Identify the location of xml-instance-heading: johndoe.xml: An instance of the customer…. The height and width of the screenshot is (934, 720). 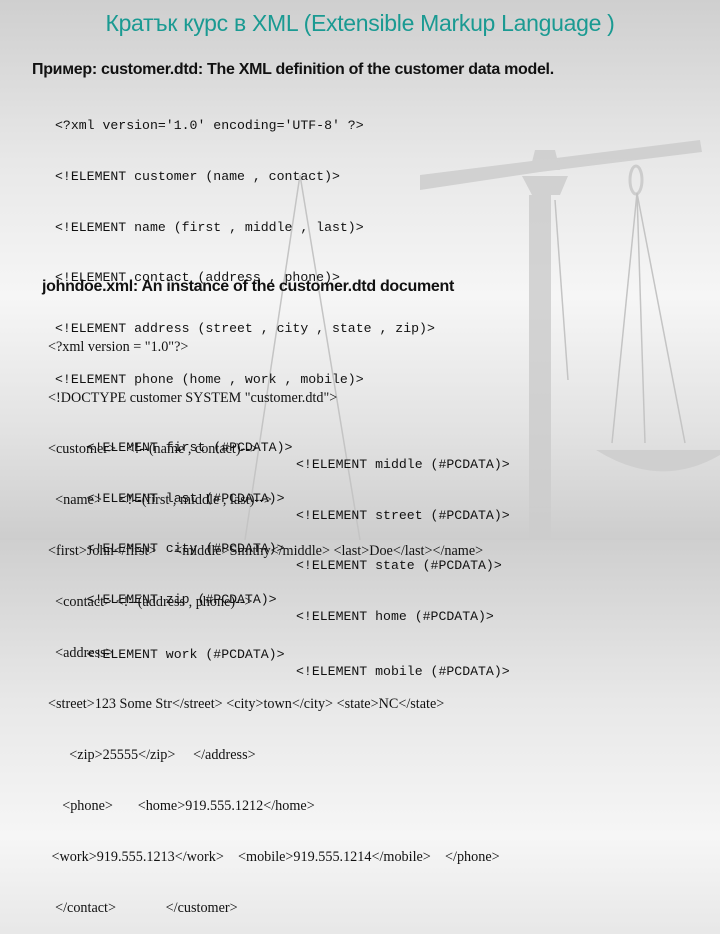
(248, 286).